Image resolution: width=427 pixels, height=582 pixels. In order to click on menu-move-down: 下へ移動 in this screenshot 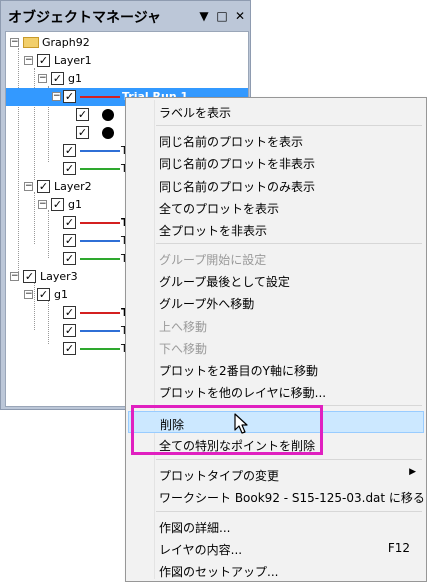, I will do `click(276, 347)`.